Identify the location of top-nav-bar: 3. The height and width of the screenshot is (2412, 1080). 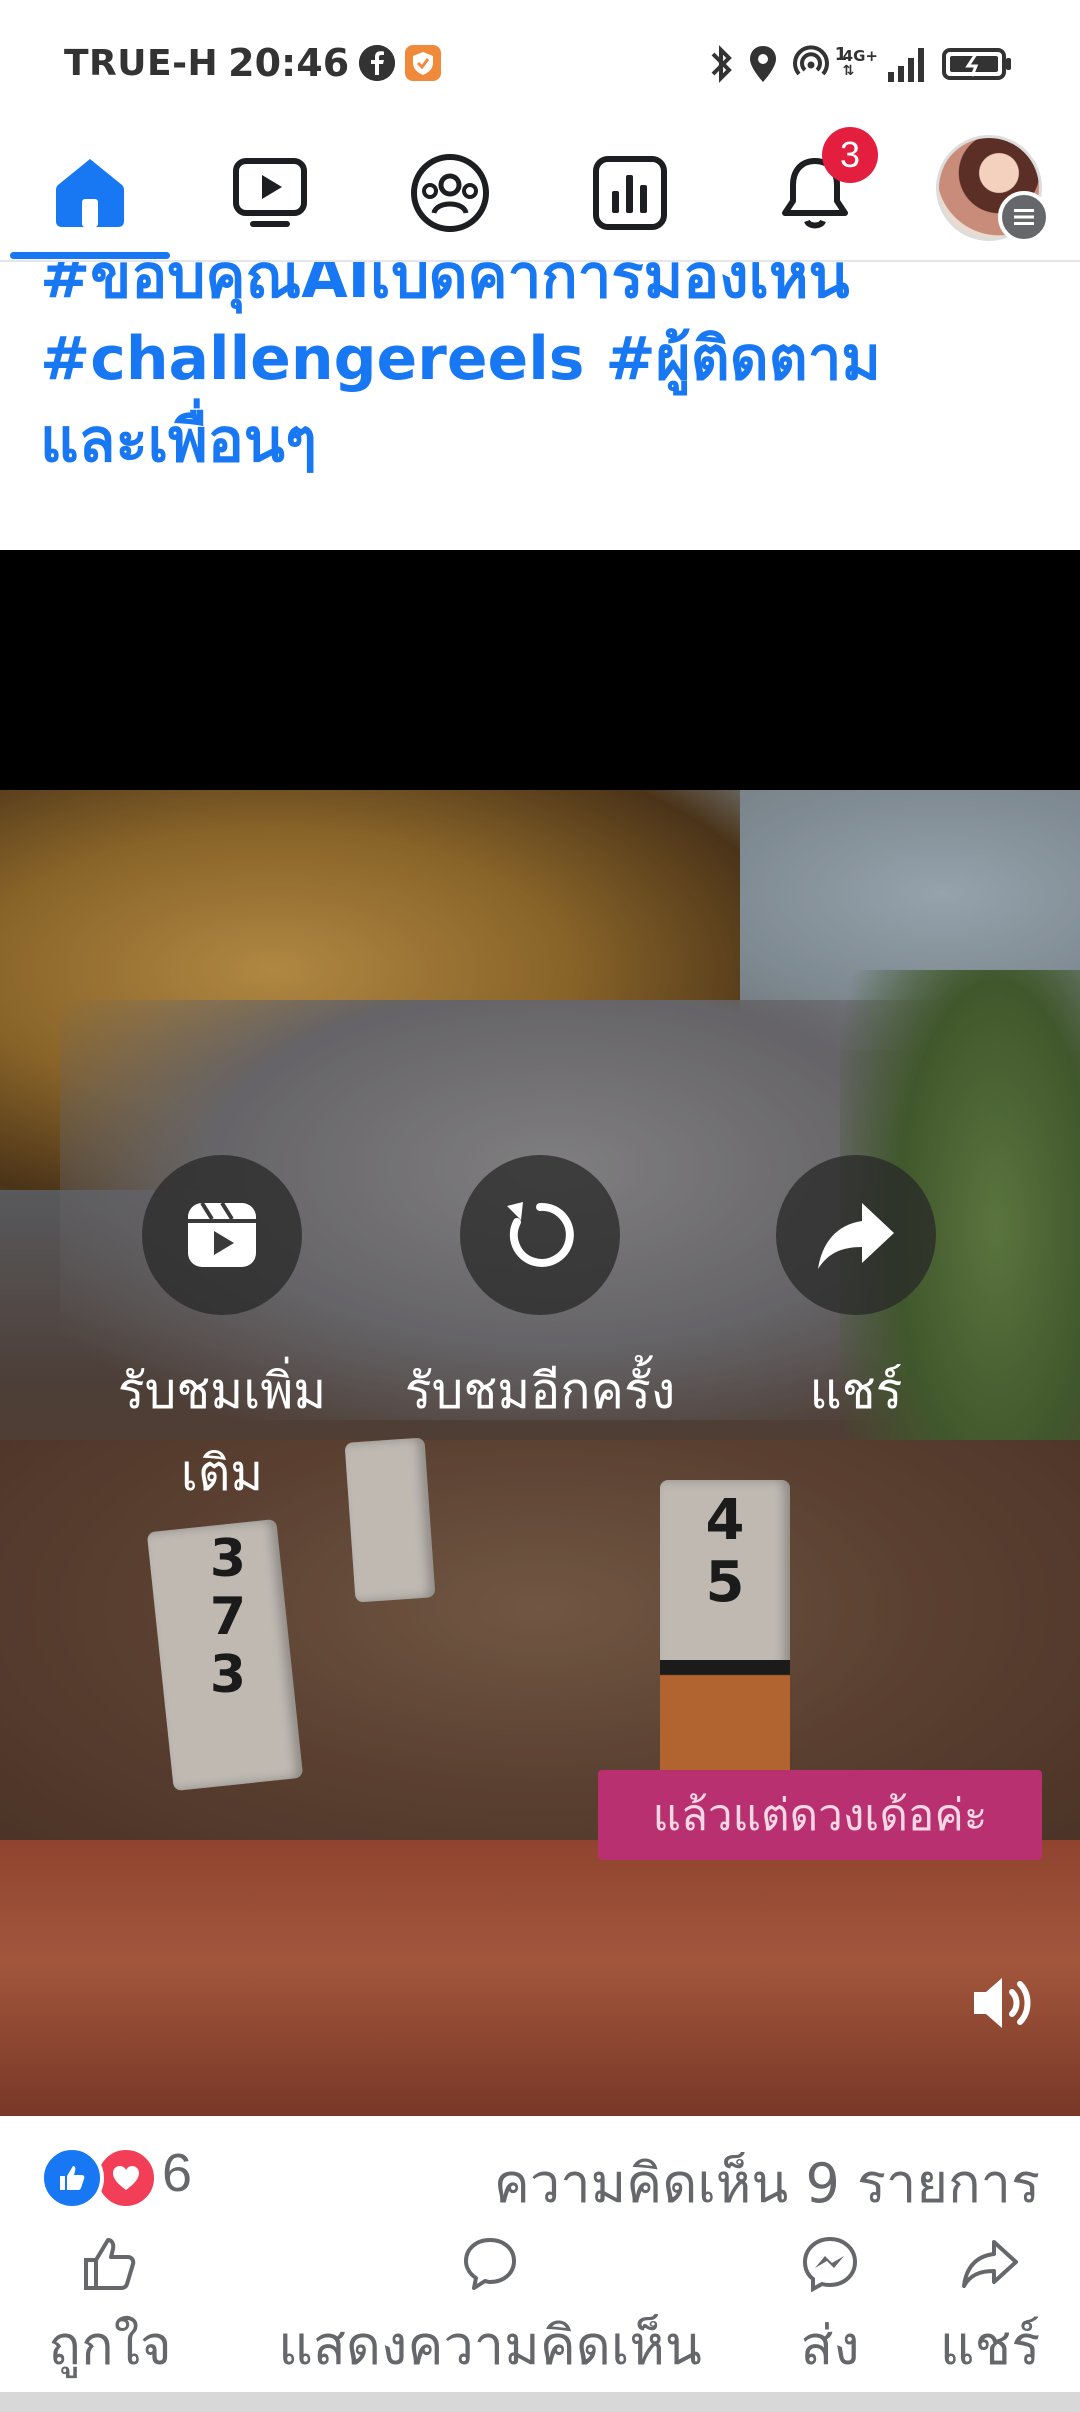
(540, 193).